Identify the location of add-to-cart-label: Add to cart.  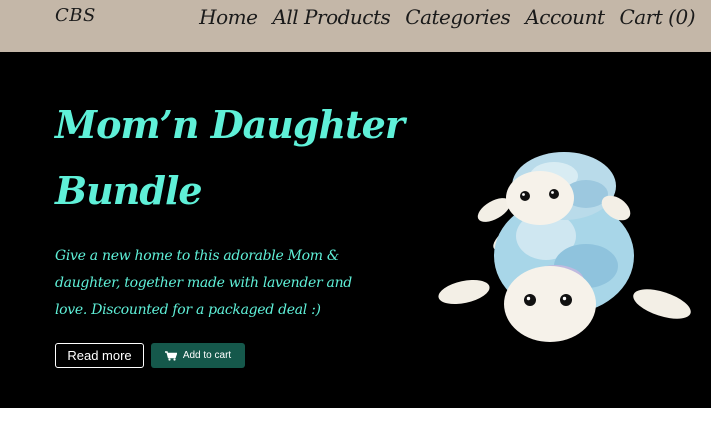
(207, 355).